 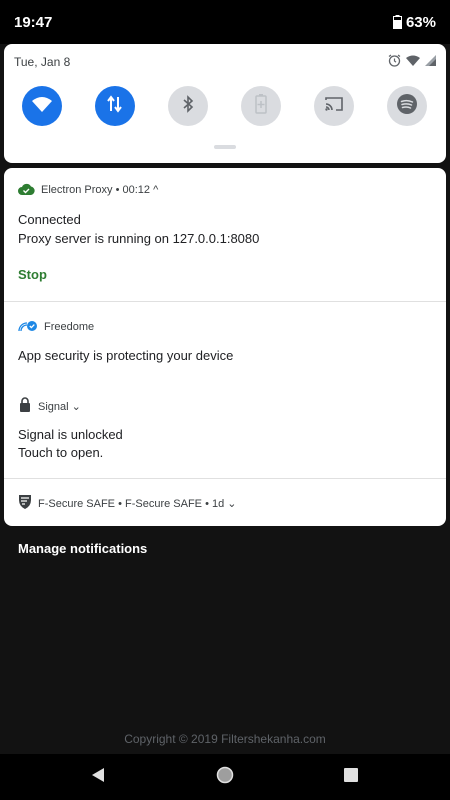 What do you see at coordinates (397, 22) in the screenshot?
I see `battery-icon` at bounding box center [397, 22].